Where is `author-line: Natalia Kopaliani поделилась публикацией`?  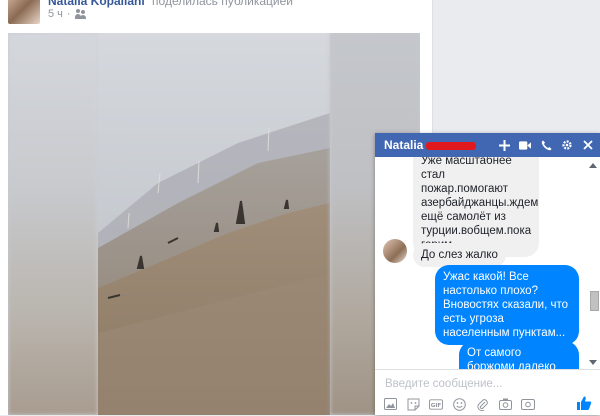 author-line: Natalia Kopaliani поделилась публикацией is located at coordinates (170, 4).